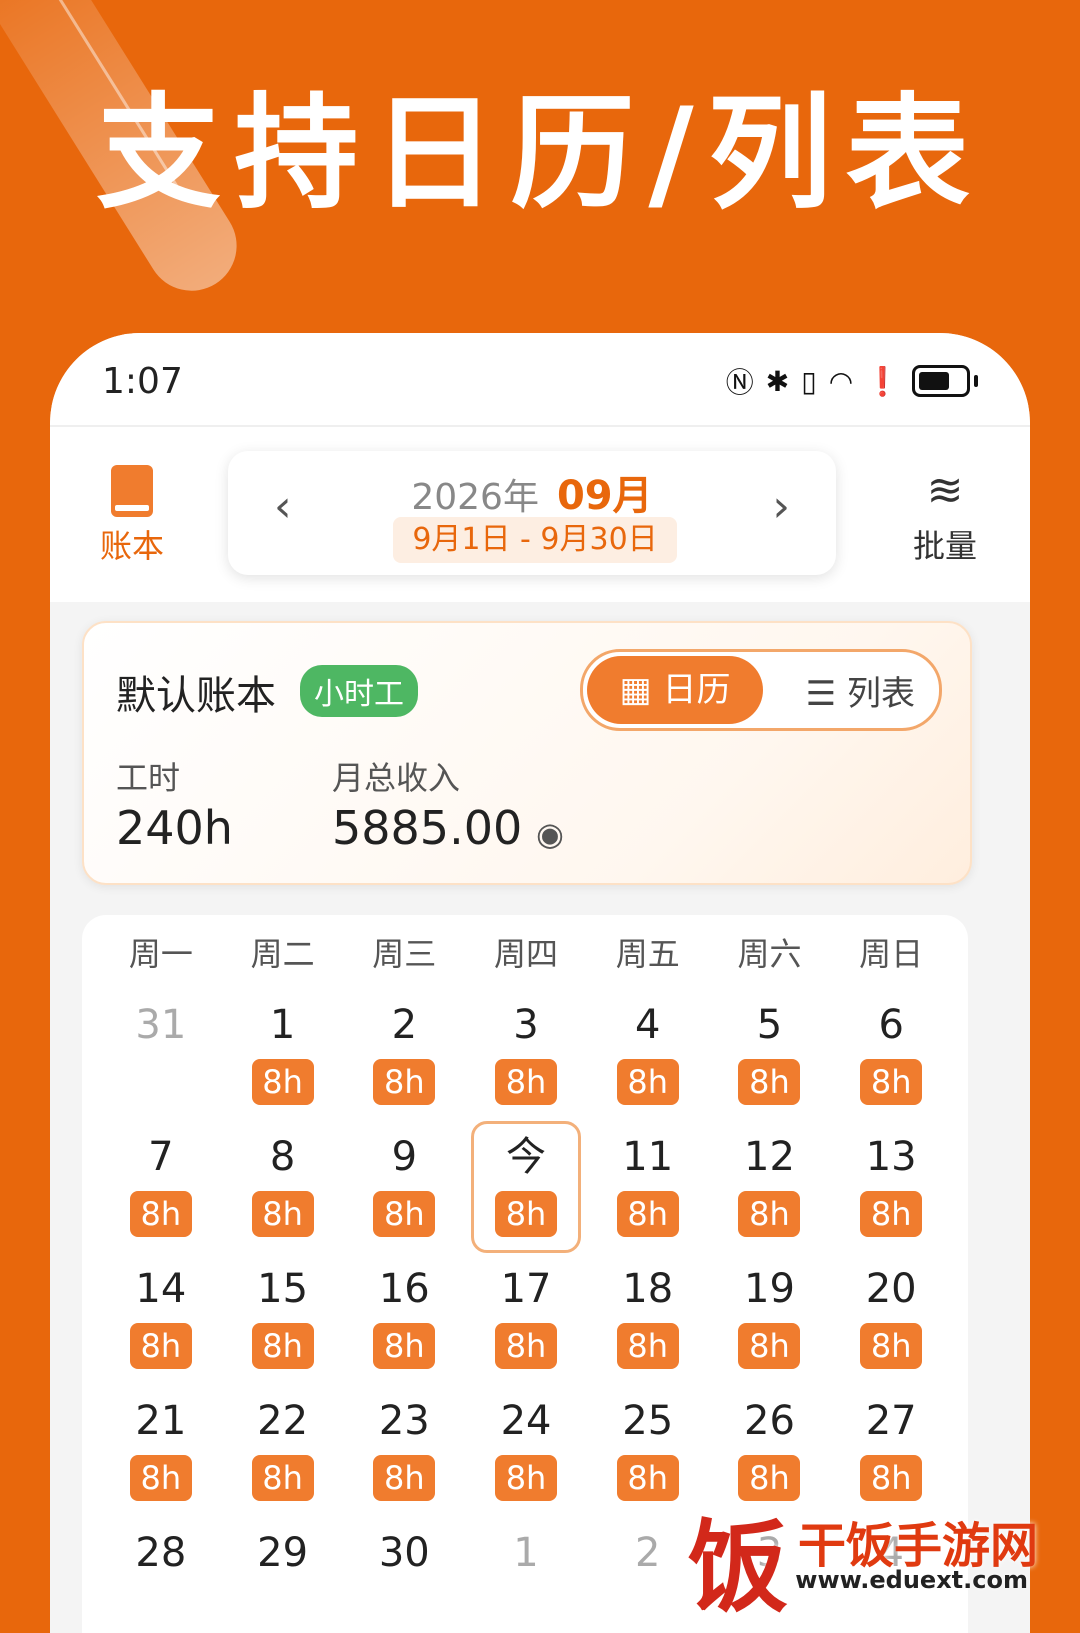 The height and width of the screenshot is (1633, 1080). Describe the element at coordinates (769, 1025) in the screenshot. I see `day-number: 5` at that location.